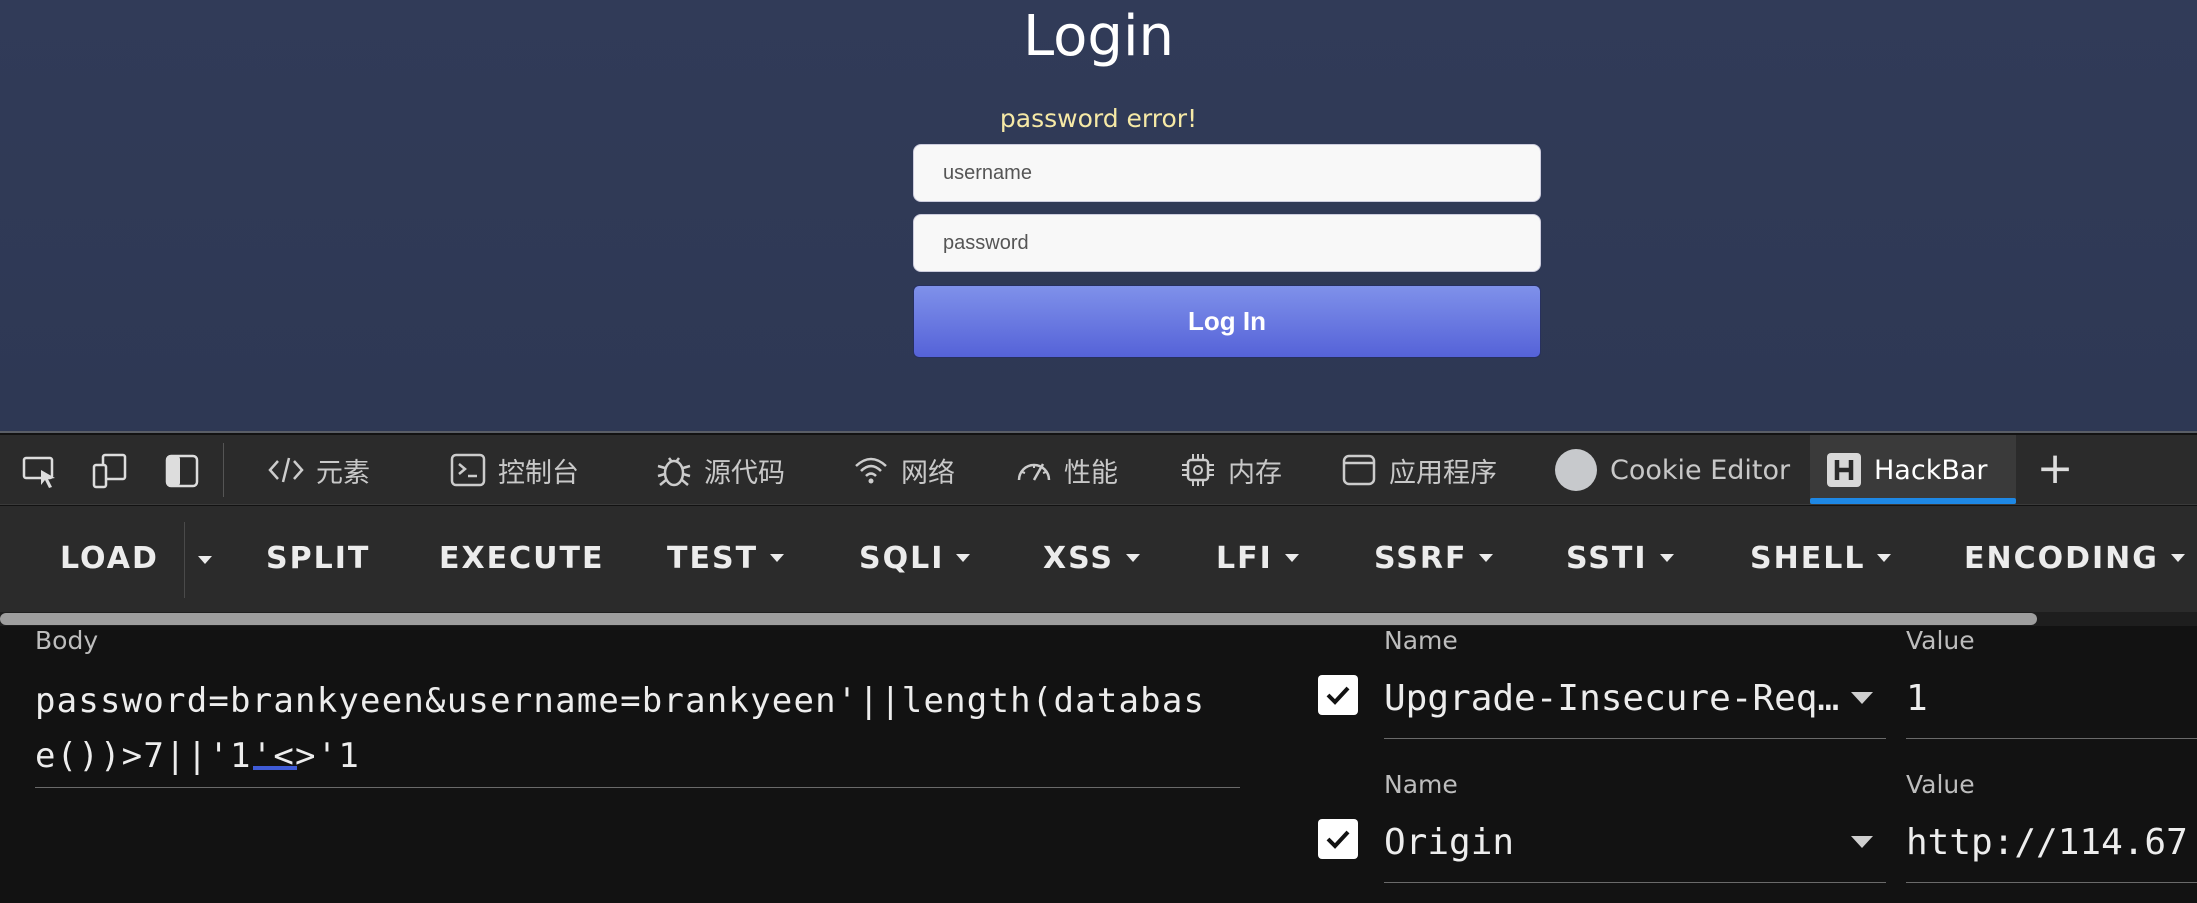 Image resolution: width=2197 pixels, height=903 pixels. Describe the element at coordinates (1227, 173) in the screenshot. I see `username-input` at that location.